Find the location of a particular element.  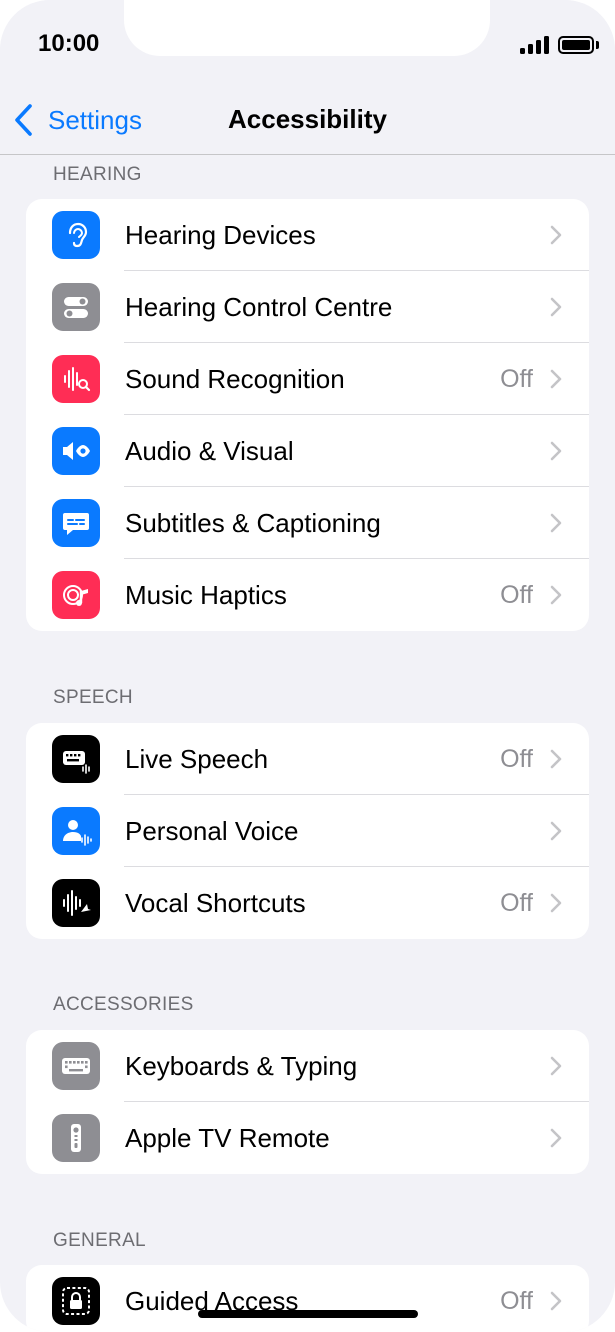

home-indicator is located at coordinates (308, 1314).